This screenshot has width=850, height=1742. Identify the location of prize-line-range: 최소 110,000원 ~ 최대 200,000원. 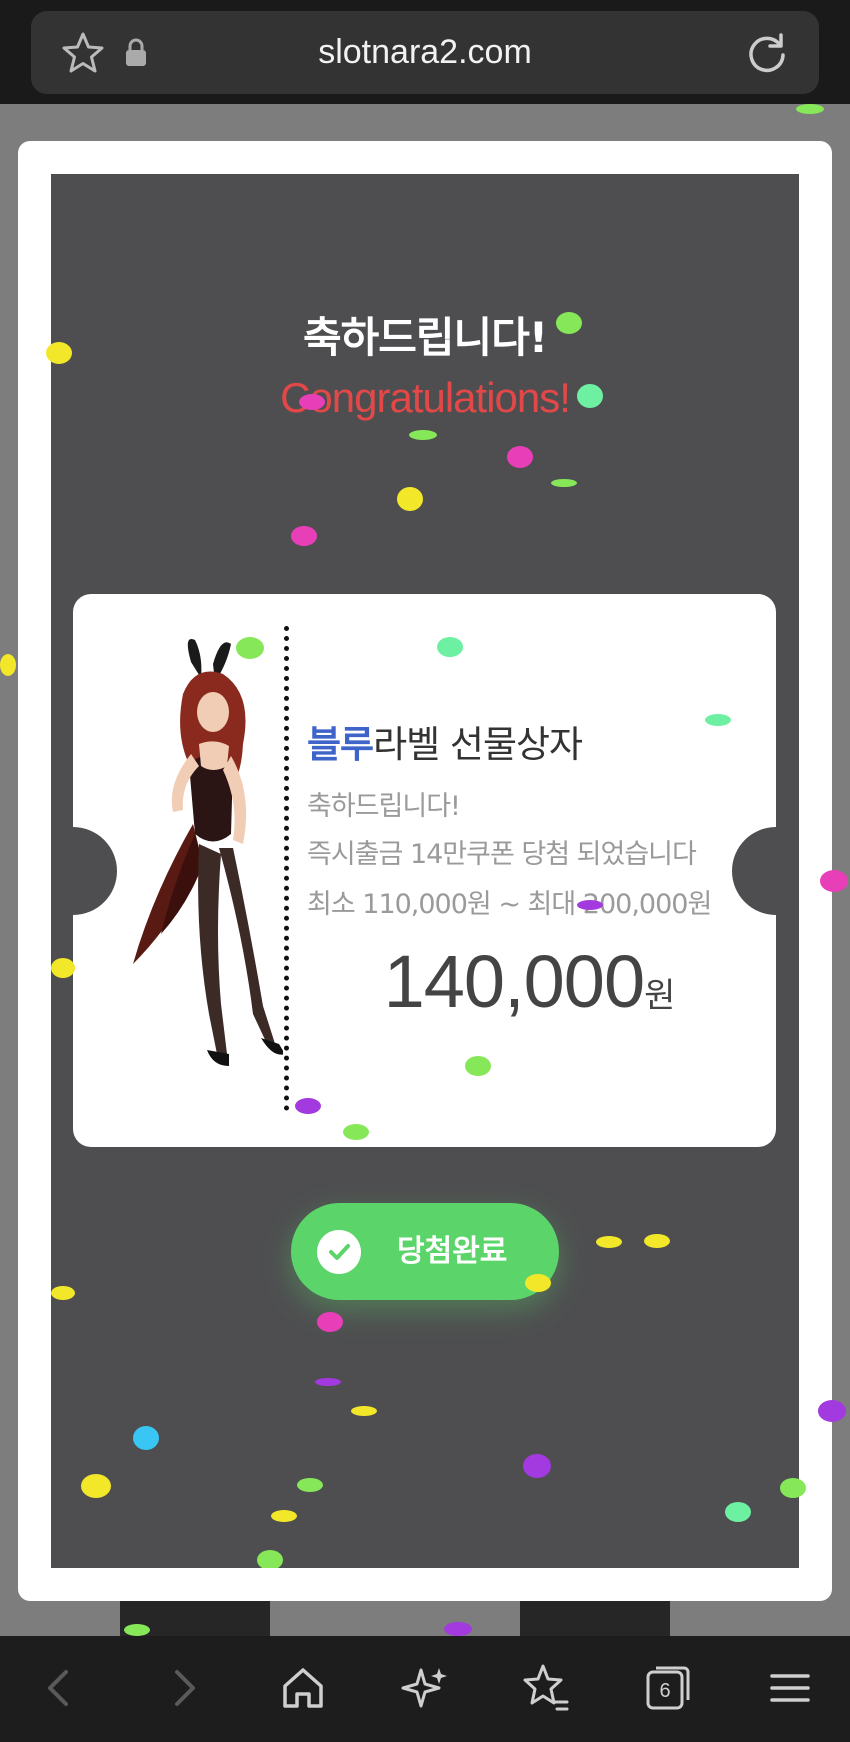
(509, 904).